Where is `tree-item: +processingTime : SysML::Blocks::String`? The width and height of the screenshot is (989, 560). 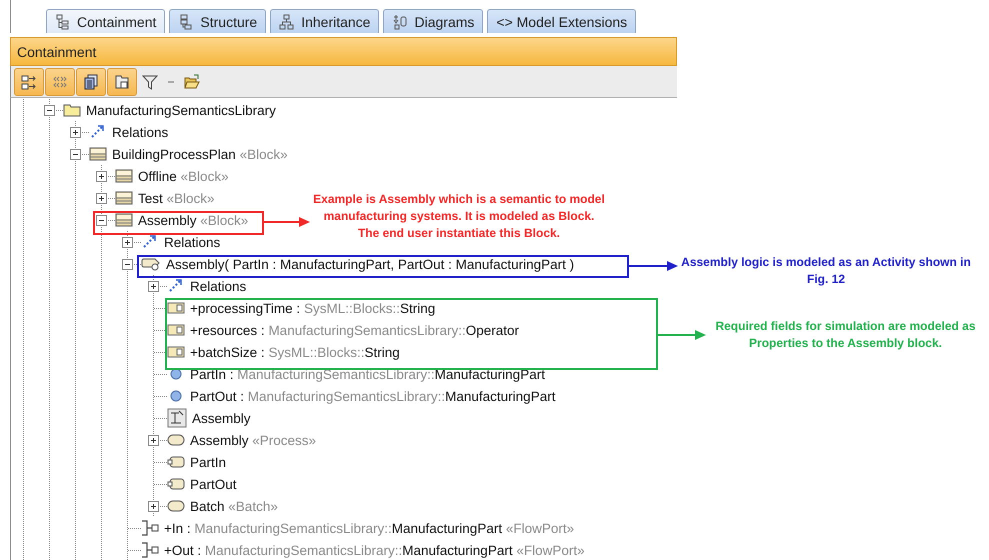
tree-item: +processingTime : SysML::Blocks::String is located at coordinates (313, 308).